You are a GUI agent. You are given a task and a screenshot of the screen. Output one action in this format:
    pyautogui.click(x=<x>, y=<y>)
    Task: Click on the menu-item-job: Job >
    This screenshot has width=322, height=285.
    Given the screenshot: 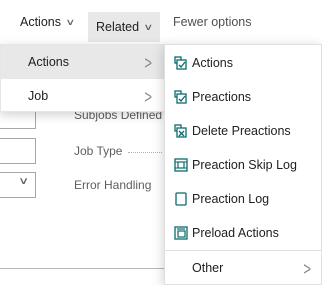 What is the action you would take?
    pyautogui.click(x=83, y=96)
    